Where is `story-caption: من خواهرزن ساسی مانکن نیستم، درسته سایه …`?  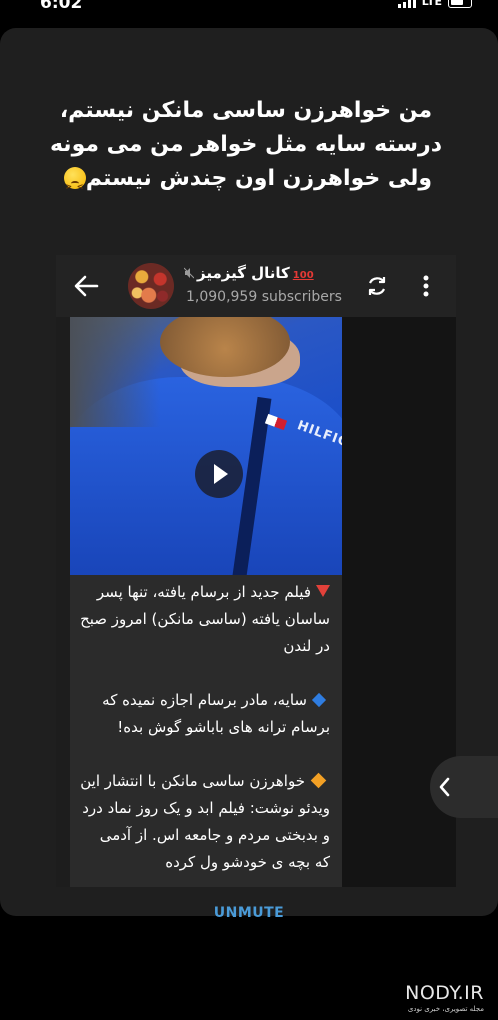
story-caption: من خواهرزن ساسی مانکن نیستم، درسته سایه … is located at coordinates (246, 149).